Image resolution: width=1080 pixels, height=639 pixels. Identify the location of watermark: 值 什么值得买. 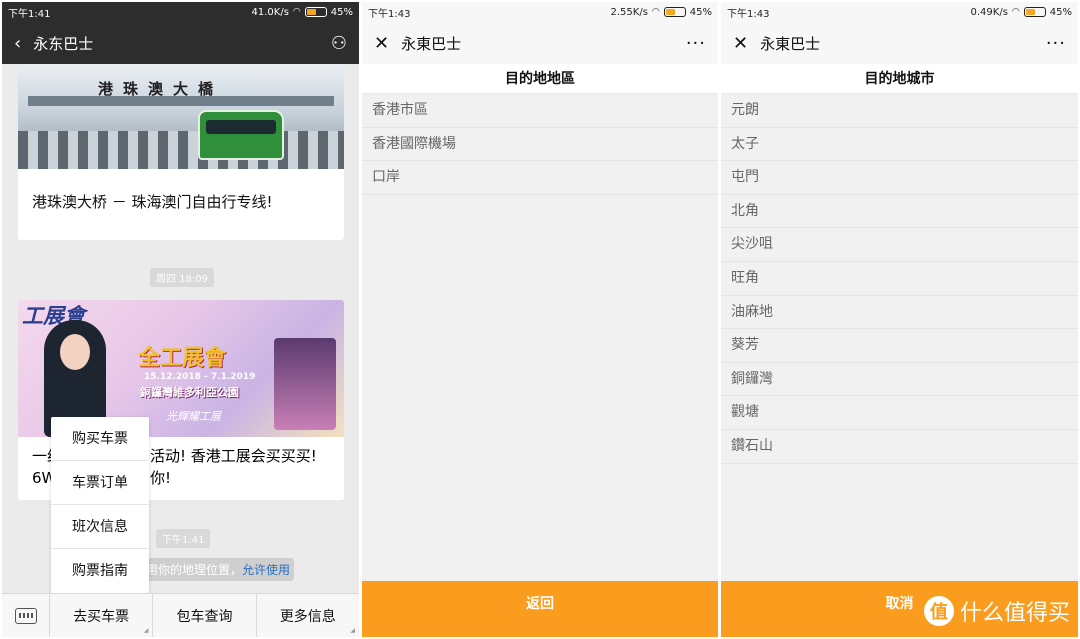
(996, 611).